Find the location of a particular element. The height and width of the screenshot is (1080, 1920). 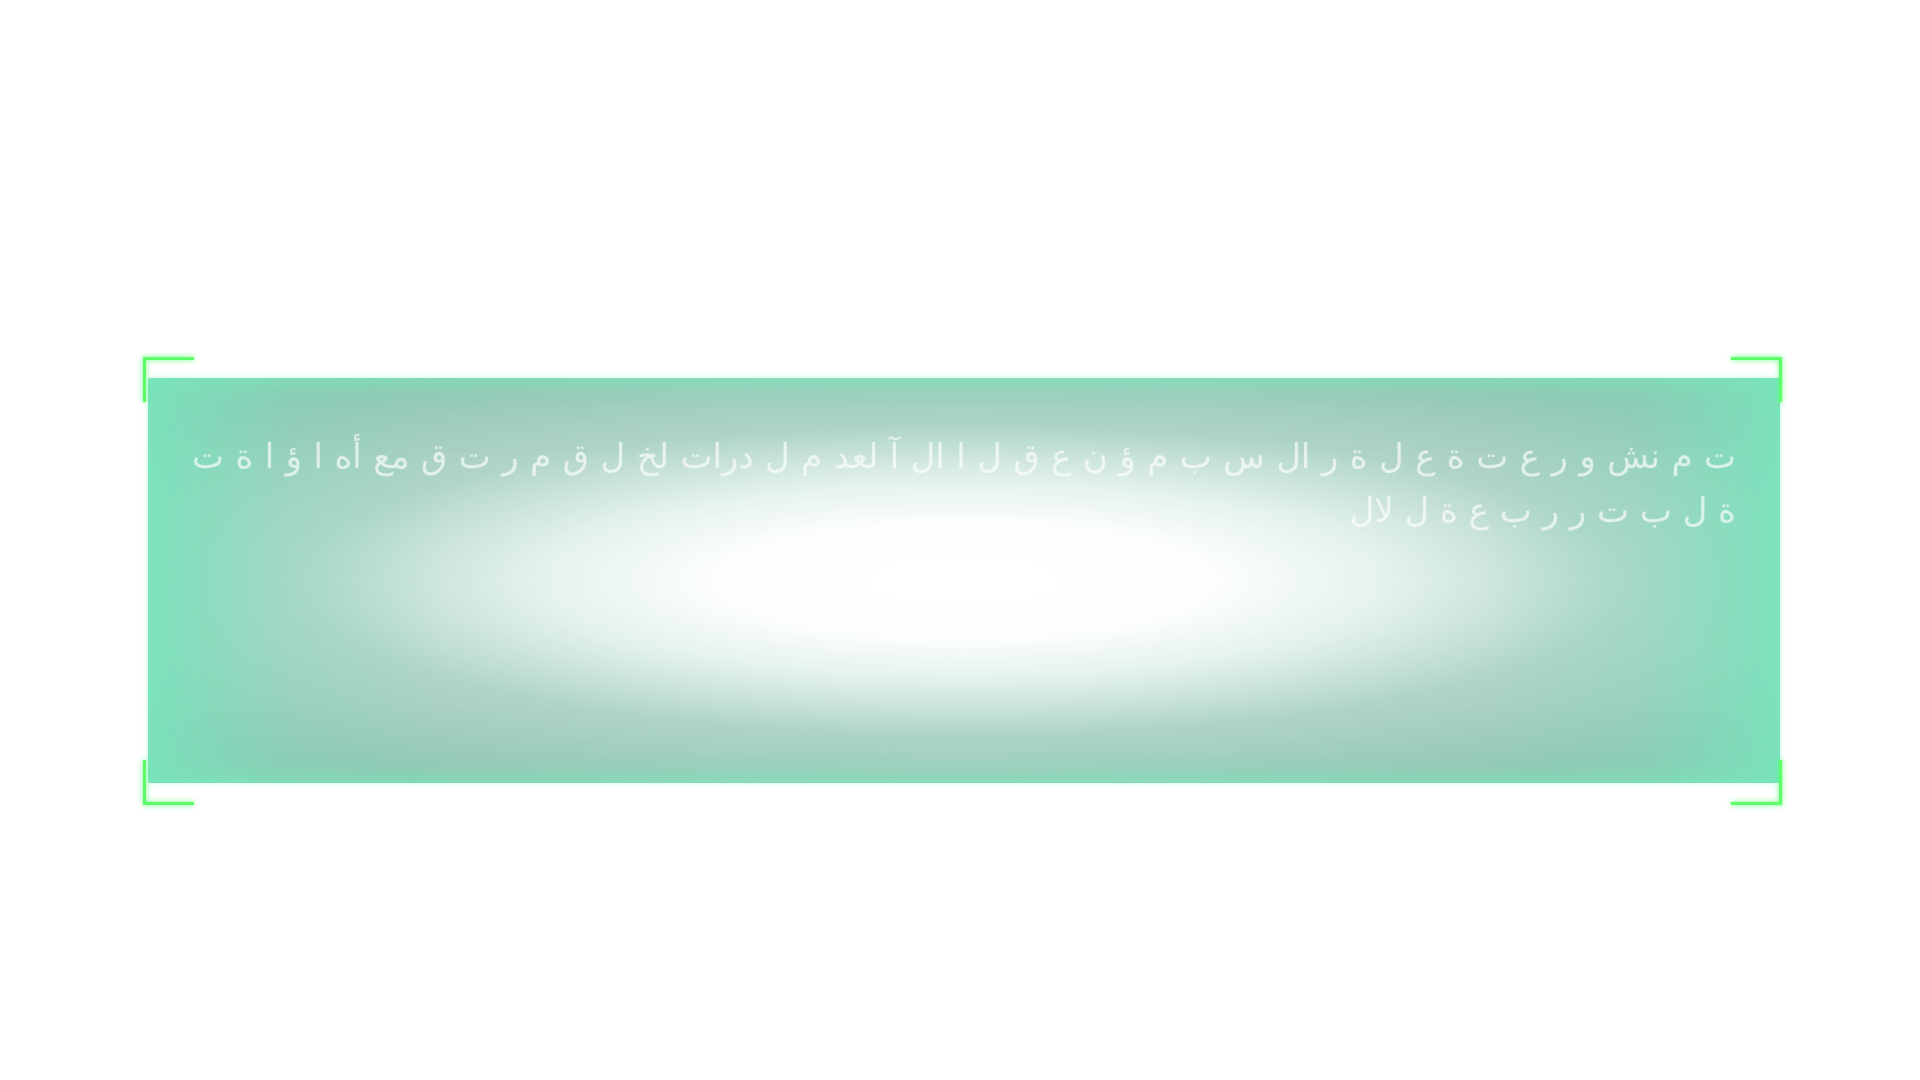

corner-bracket-bottom-right-icon is located at coordinates (1756, 782).